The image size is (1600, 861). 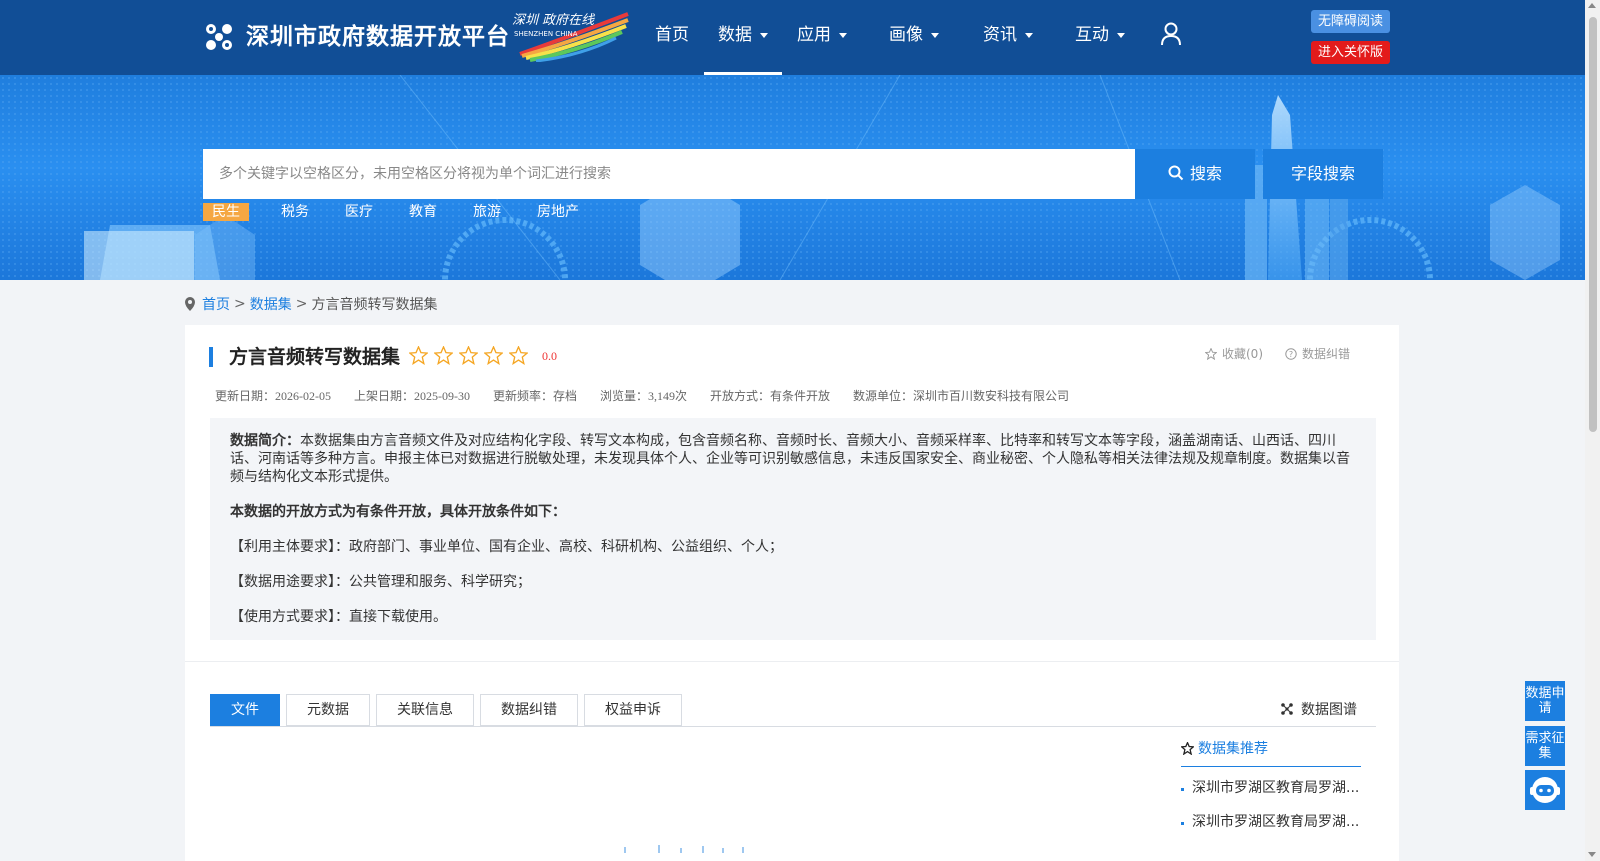 I want to click on nav-apps: 应用, so click(x=822, y=37).